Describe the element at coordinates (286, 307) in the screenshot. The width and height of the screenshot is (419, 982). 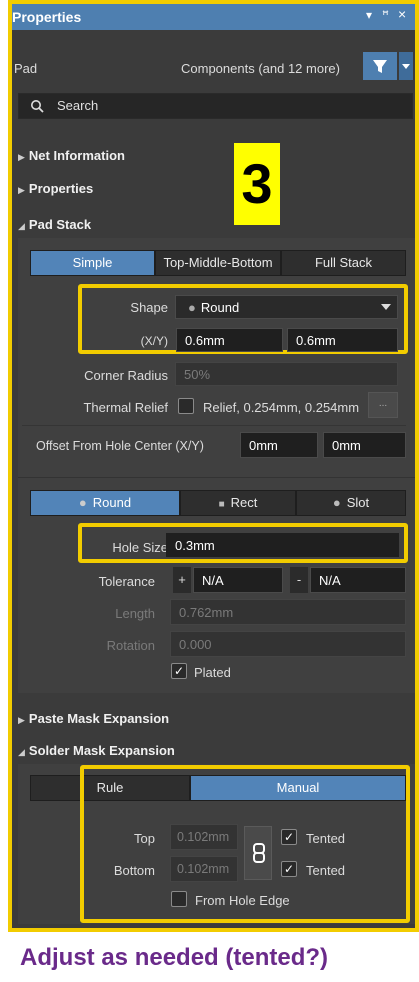
I see `shape-select: ● Round` at that location.